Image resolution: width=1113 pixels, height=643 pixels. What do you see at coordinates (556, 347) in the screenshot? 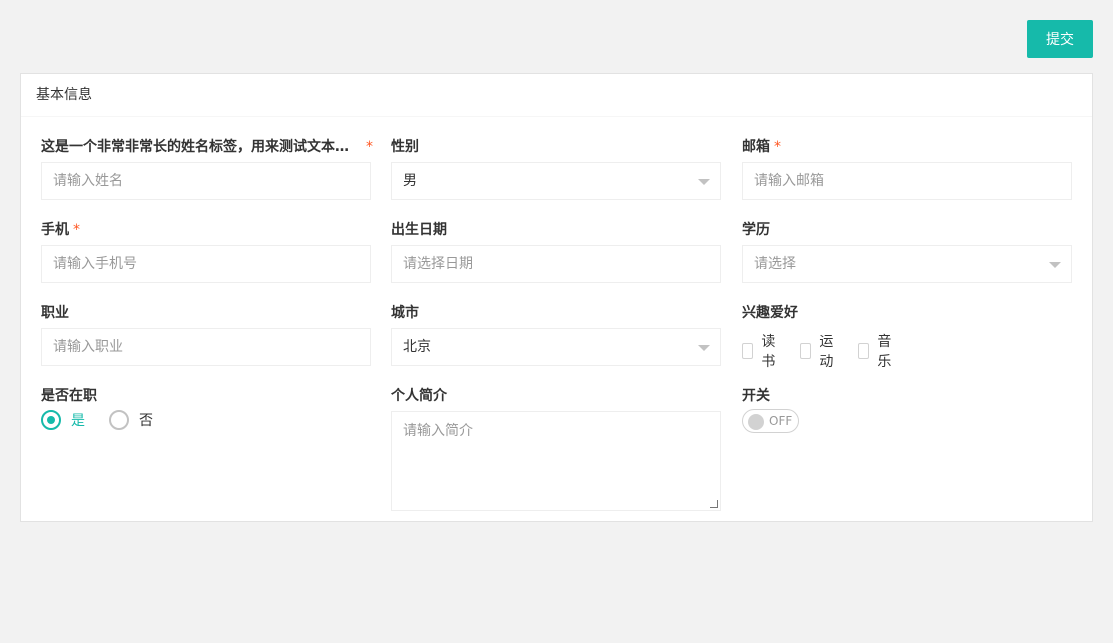
I see `city-select: 北京` at bounding box center [556, 347].